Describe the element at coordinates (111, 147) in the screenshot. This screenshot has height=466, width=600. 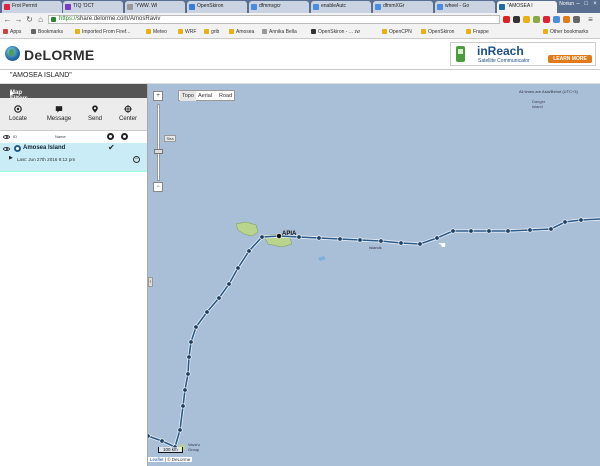
I see `checkmark-icon: ✔` at that location.